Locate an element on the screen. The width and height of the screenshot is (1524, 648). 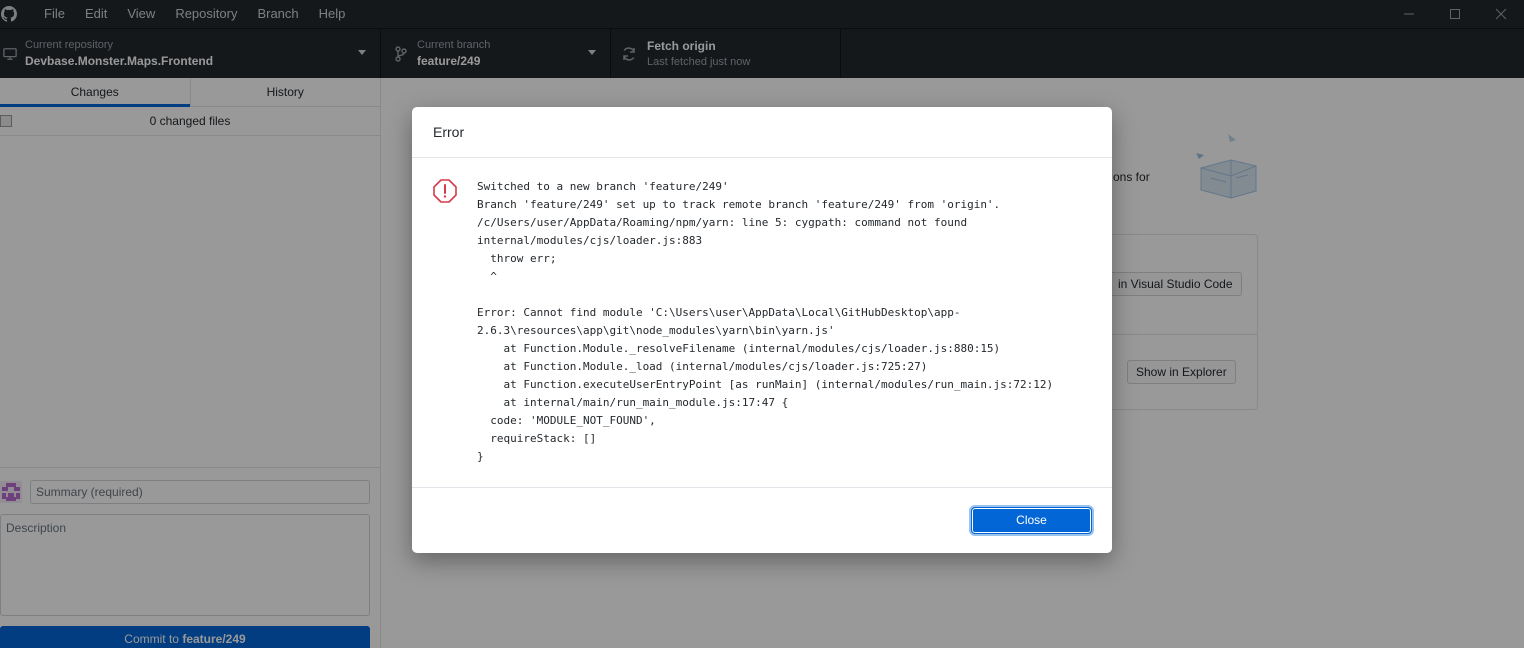
dialog-title: Error is located at coordinates (449, 132).